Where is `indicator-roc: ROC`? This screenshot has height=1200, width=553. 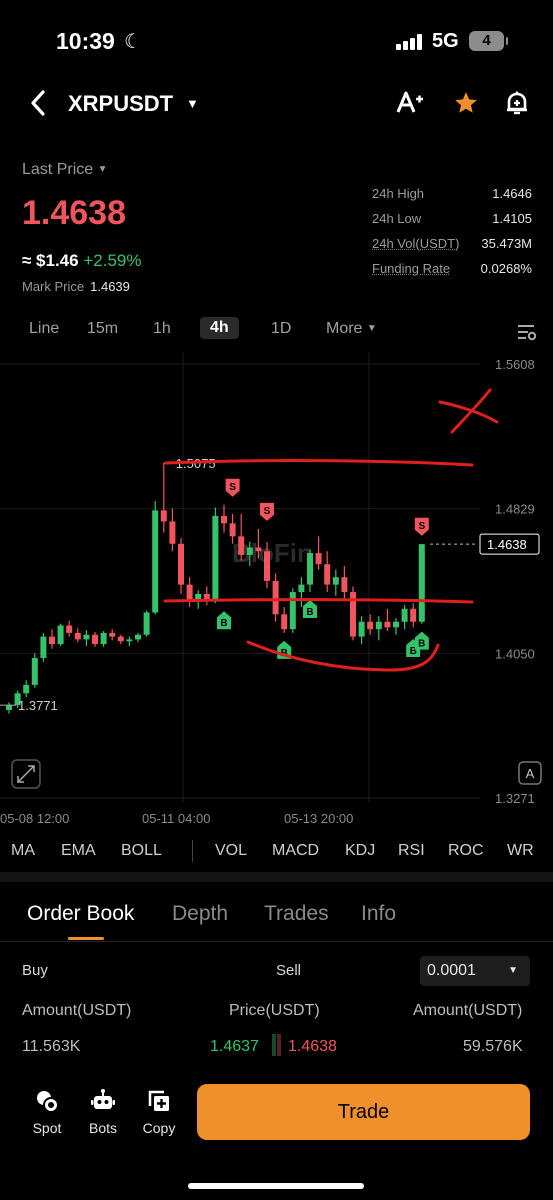 indicator-roc: ROC is located at coordinates (466, 851).